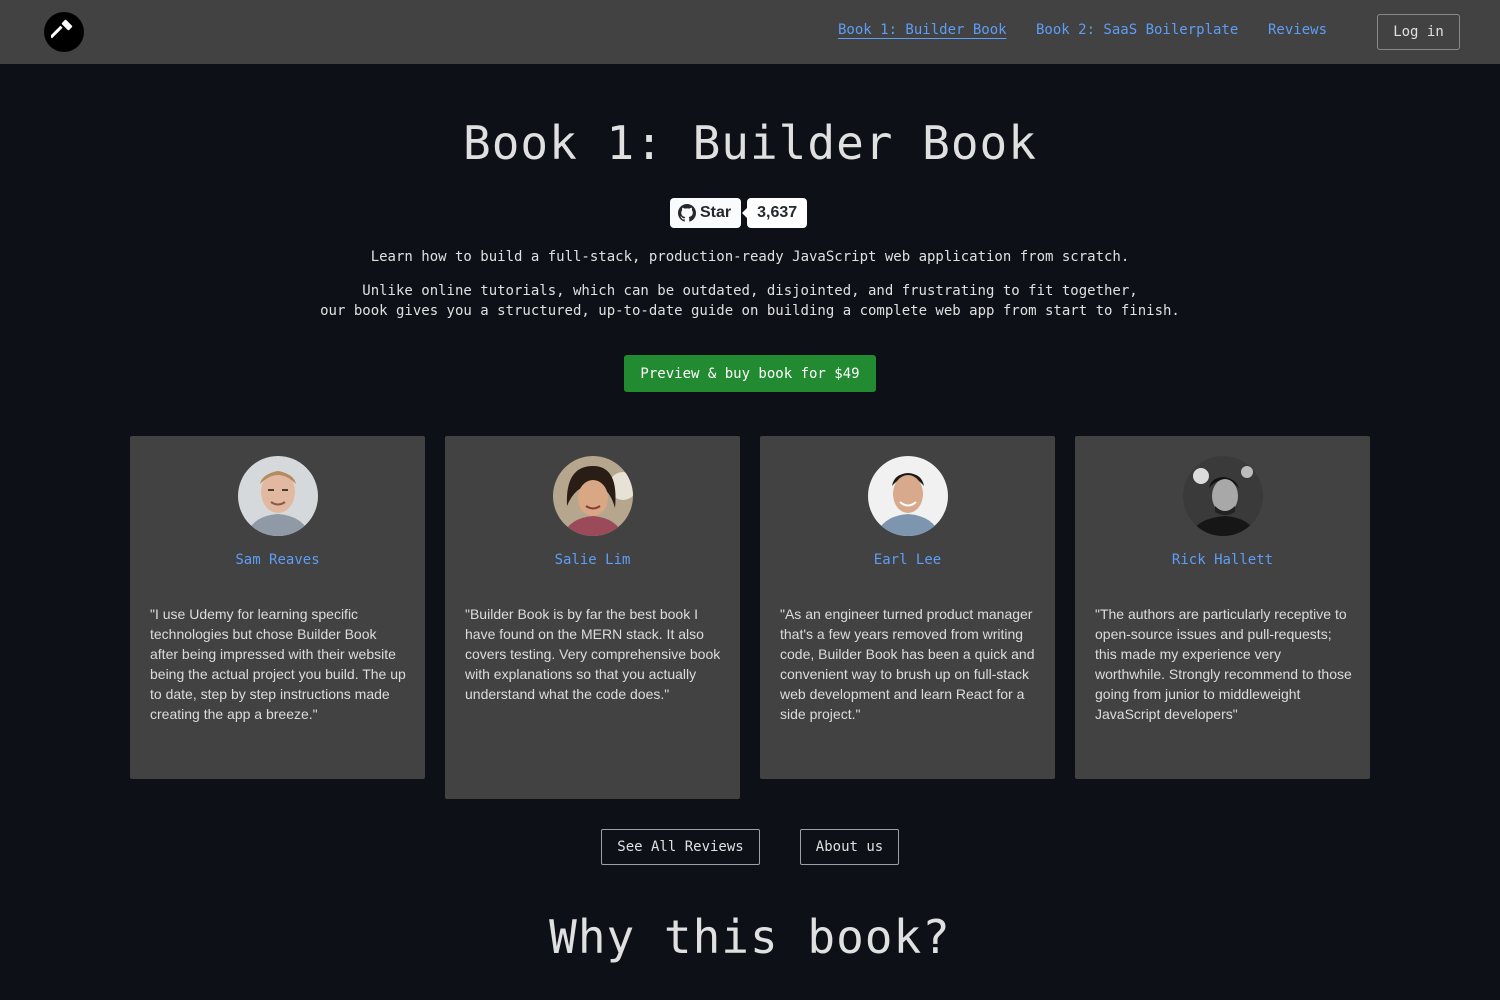 This screenshot has width=1500, height=1000. I want to click on github-star-count: 3,637, so click(775, 213).